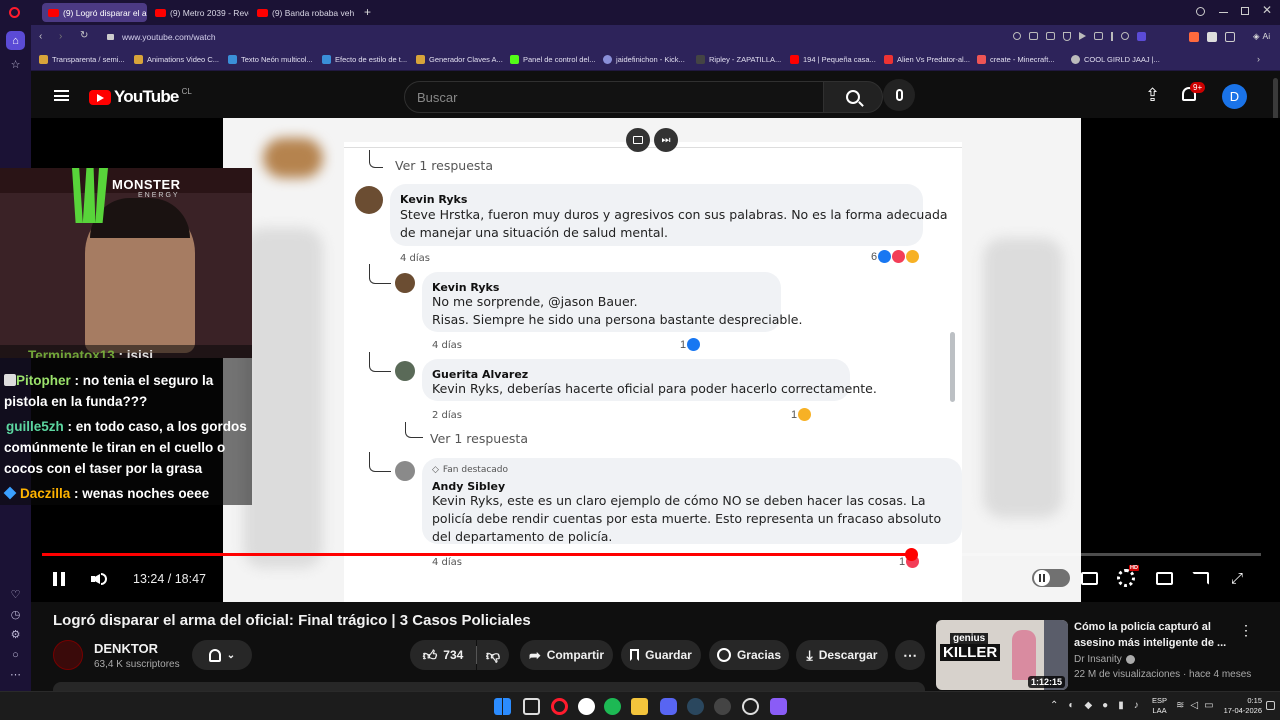 Image resolution: width=1280 pixels, height=720 pixels. Describe the element at coordinates (101, 579) in the screenshot. I see `volume-button` at that location.